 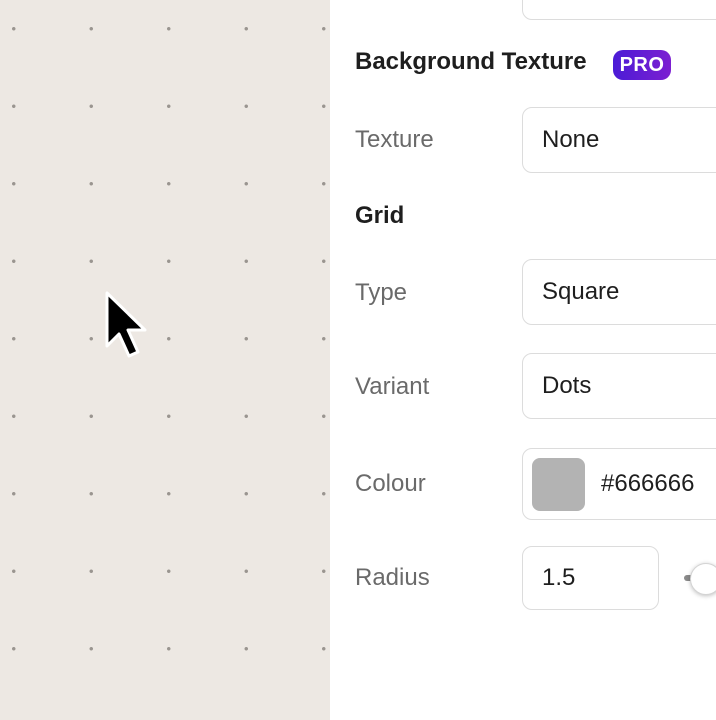 I want to click on grid-type-select: Square, so click(x=619, y=292).